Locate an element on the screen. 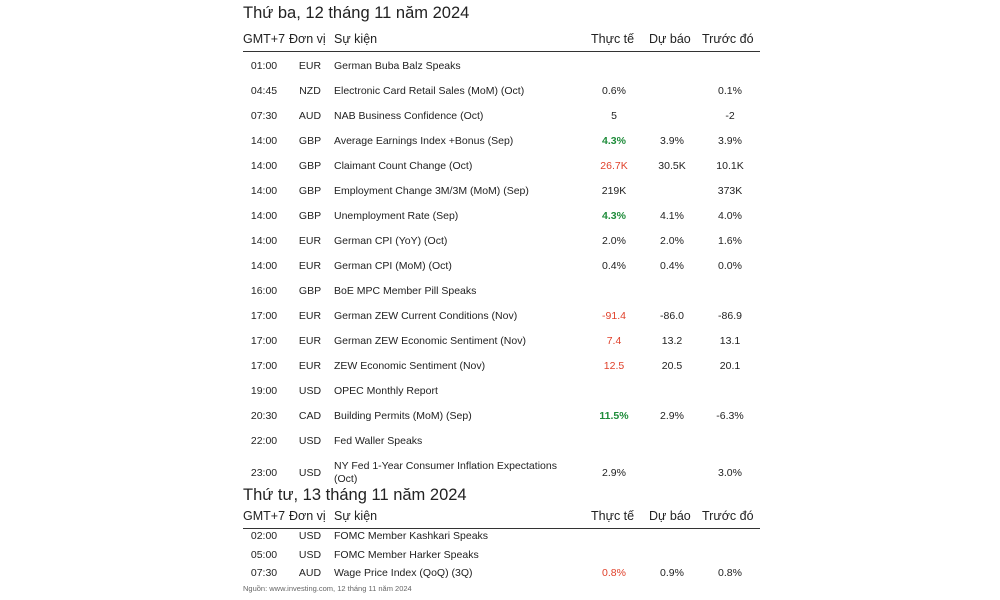 Image resolution: width=1000 pixels, height=600 pixels. row-event: FOMC Member Harker Speaks is located at coordinates (406, 554).